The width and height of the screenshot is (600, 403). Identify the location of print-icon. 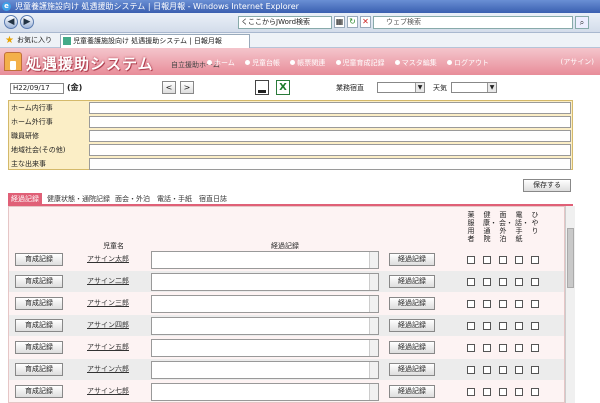
(262, 87).